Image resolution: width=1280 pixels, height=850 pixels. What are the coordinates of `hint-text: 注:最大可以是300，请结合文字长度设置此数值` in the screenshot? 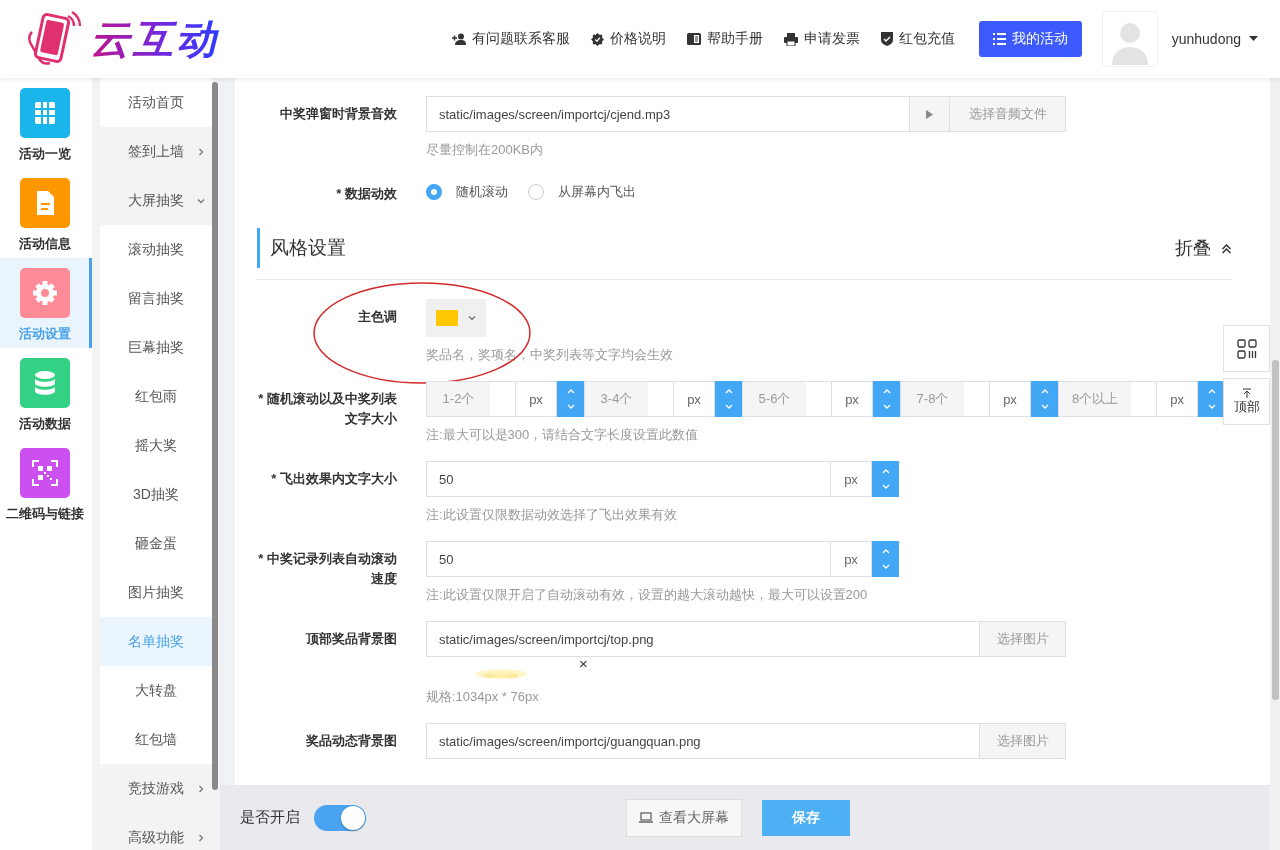 It's located at (562, 435).